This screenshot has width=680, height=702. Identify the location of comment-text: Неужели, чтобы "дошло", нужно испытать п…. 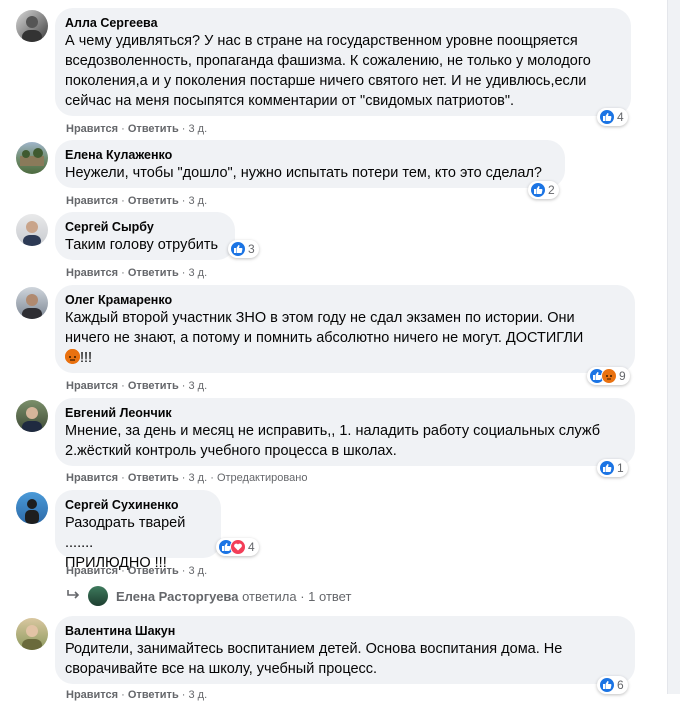
(303, 173).